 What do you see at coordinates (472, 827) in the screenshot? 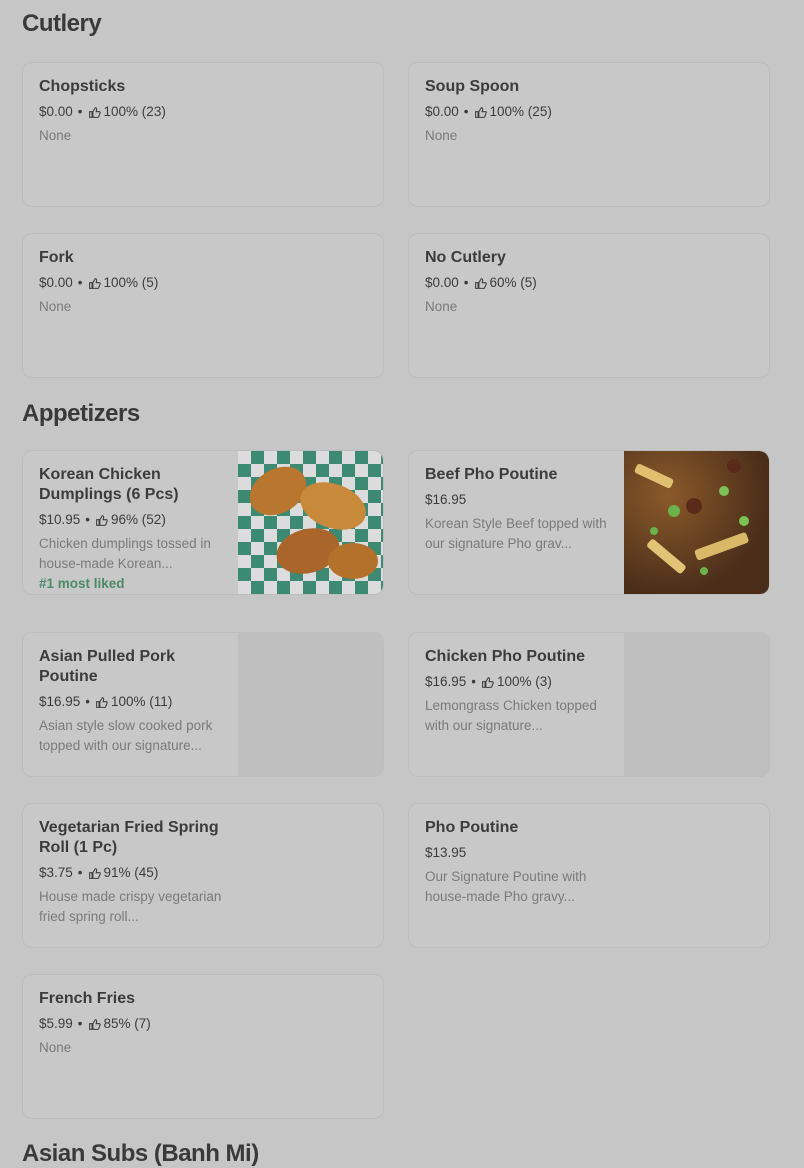
I see `item-name: Pho Poutine` at bounding box center [472, 827].